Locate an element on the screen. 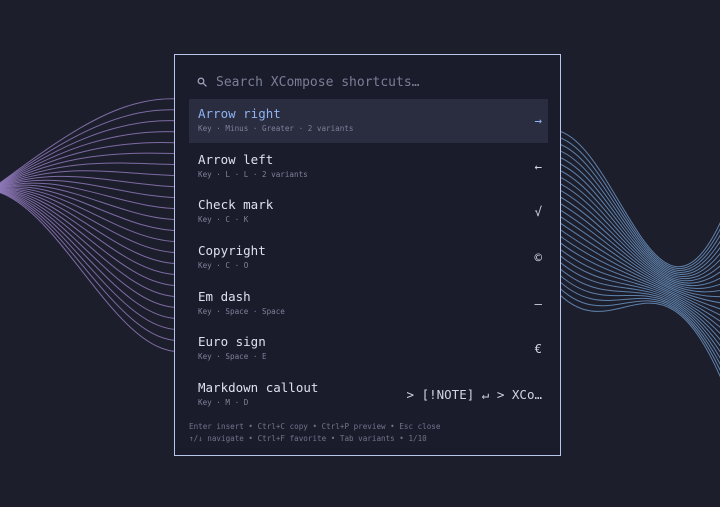 This screenshot has height=507, width=720. result-row-copyright: Copyright Key · C · O © is located at coordinates (368, 258).